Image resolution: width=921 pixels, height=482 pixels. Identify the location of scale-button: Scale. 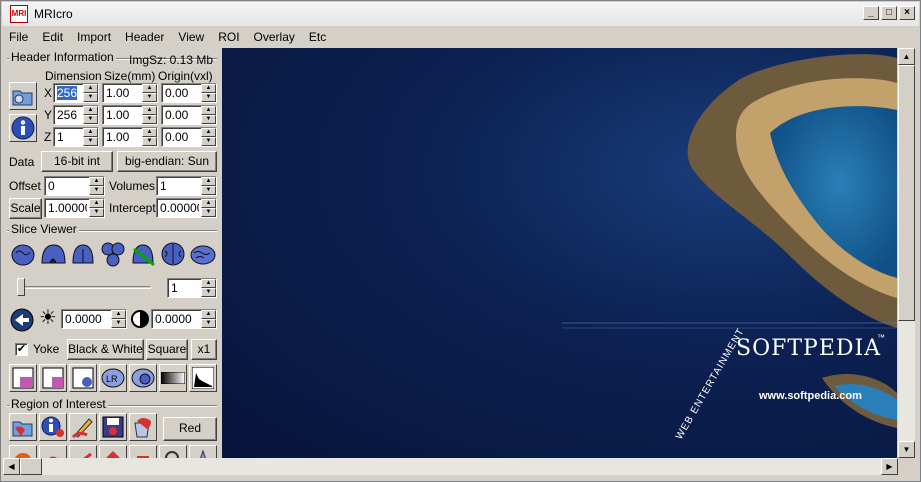
(25, 208).